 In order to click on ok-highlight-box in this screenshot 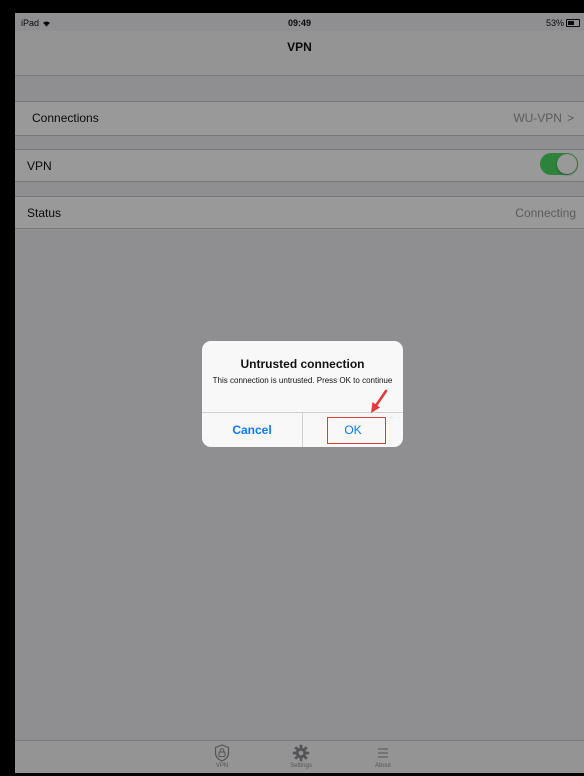, I will do `click(356, 430)`.